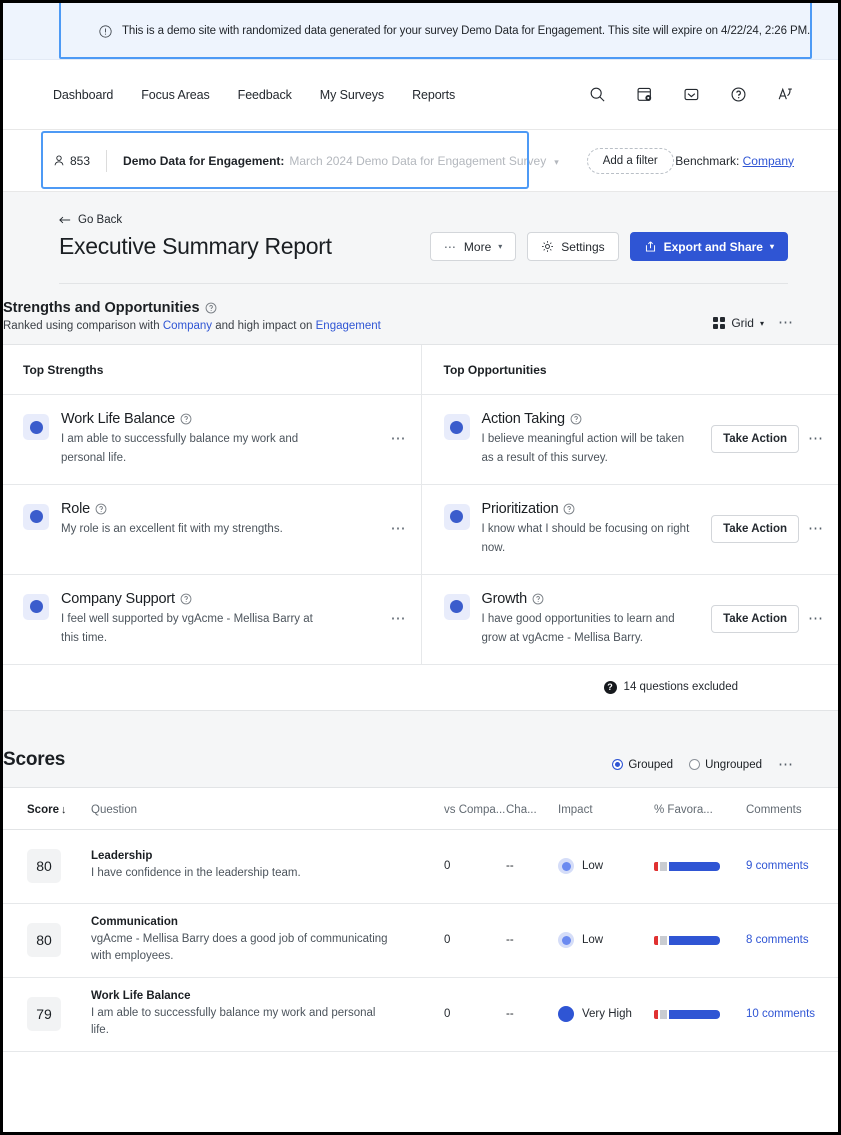 This screenshot has height=1135, width=841. I want to click on impact-label: Low, so click(593, 866).